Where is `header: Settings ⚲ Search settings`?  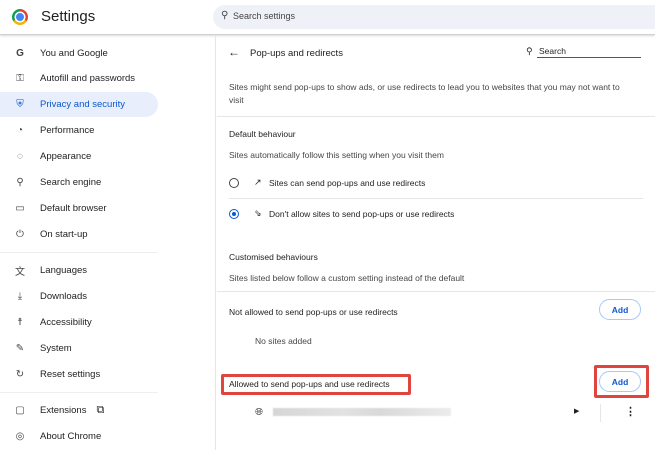 header: Settings ⚲ Search settings is located at coordinates (327, 17).